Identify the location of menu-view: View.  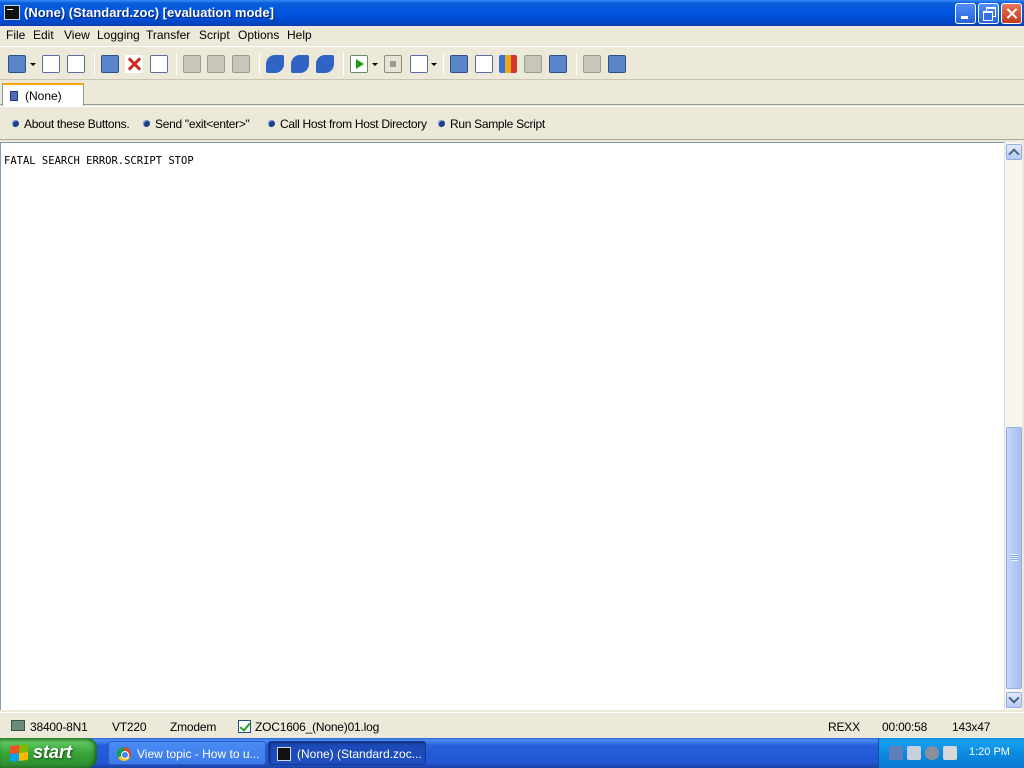
(77, 35).